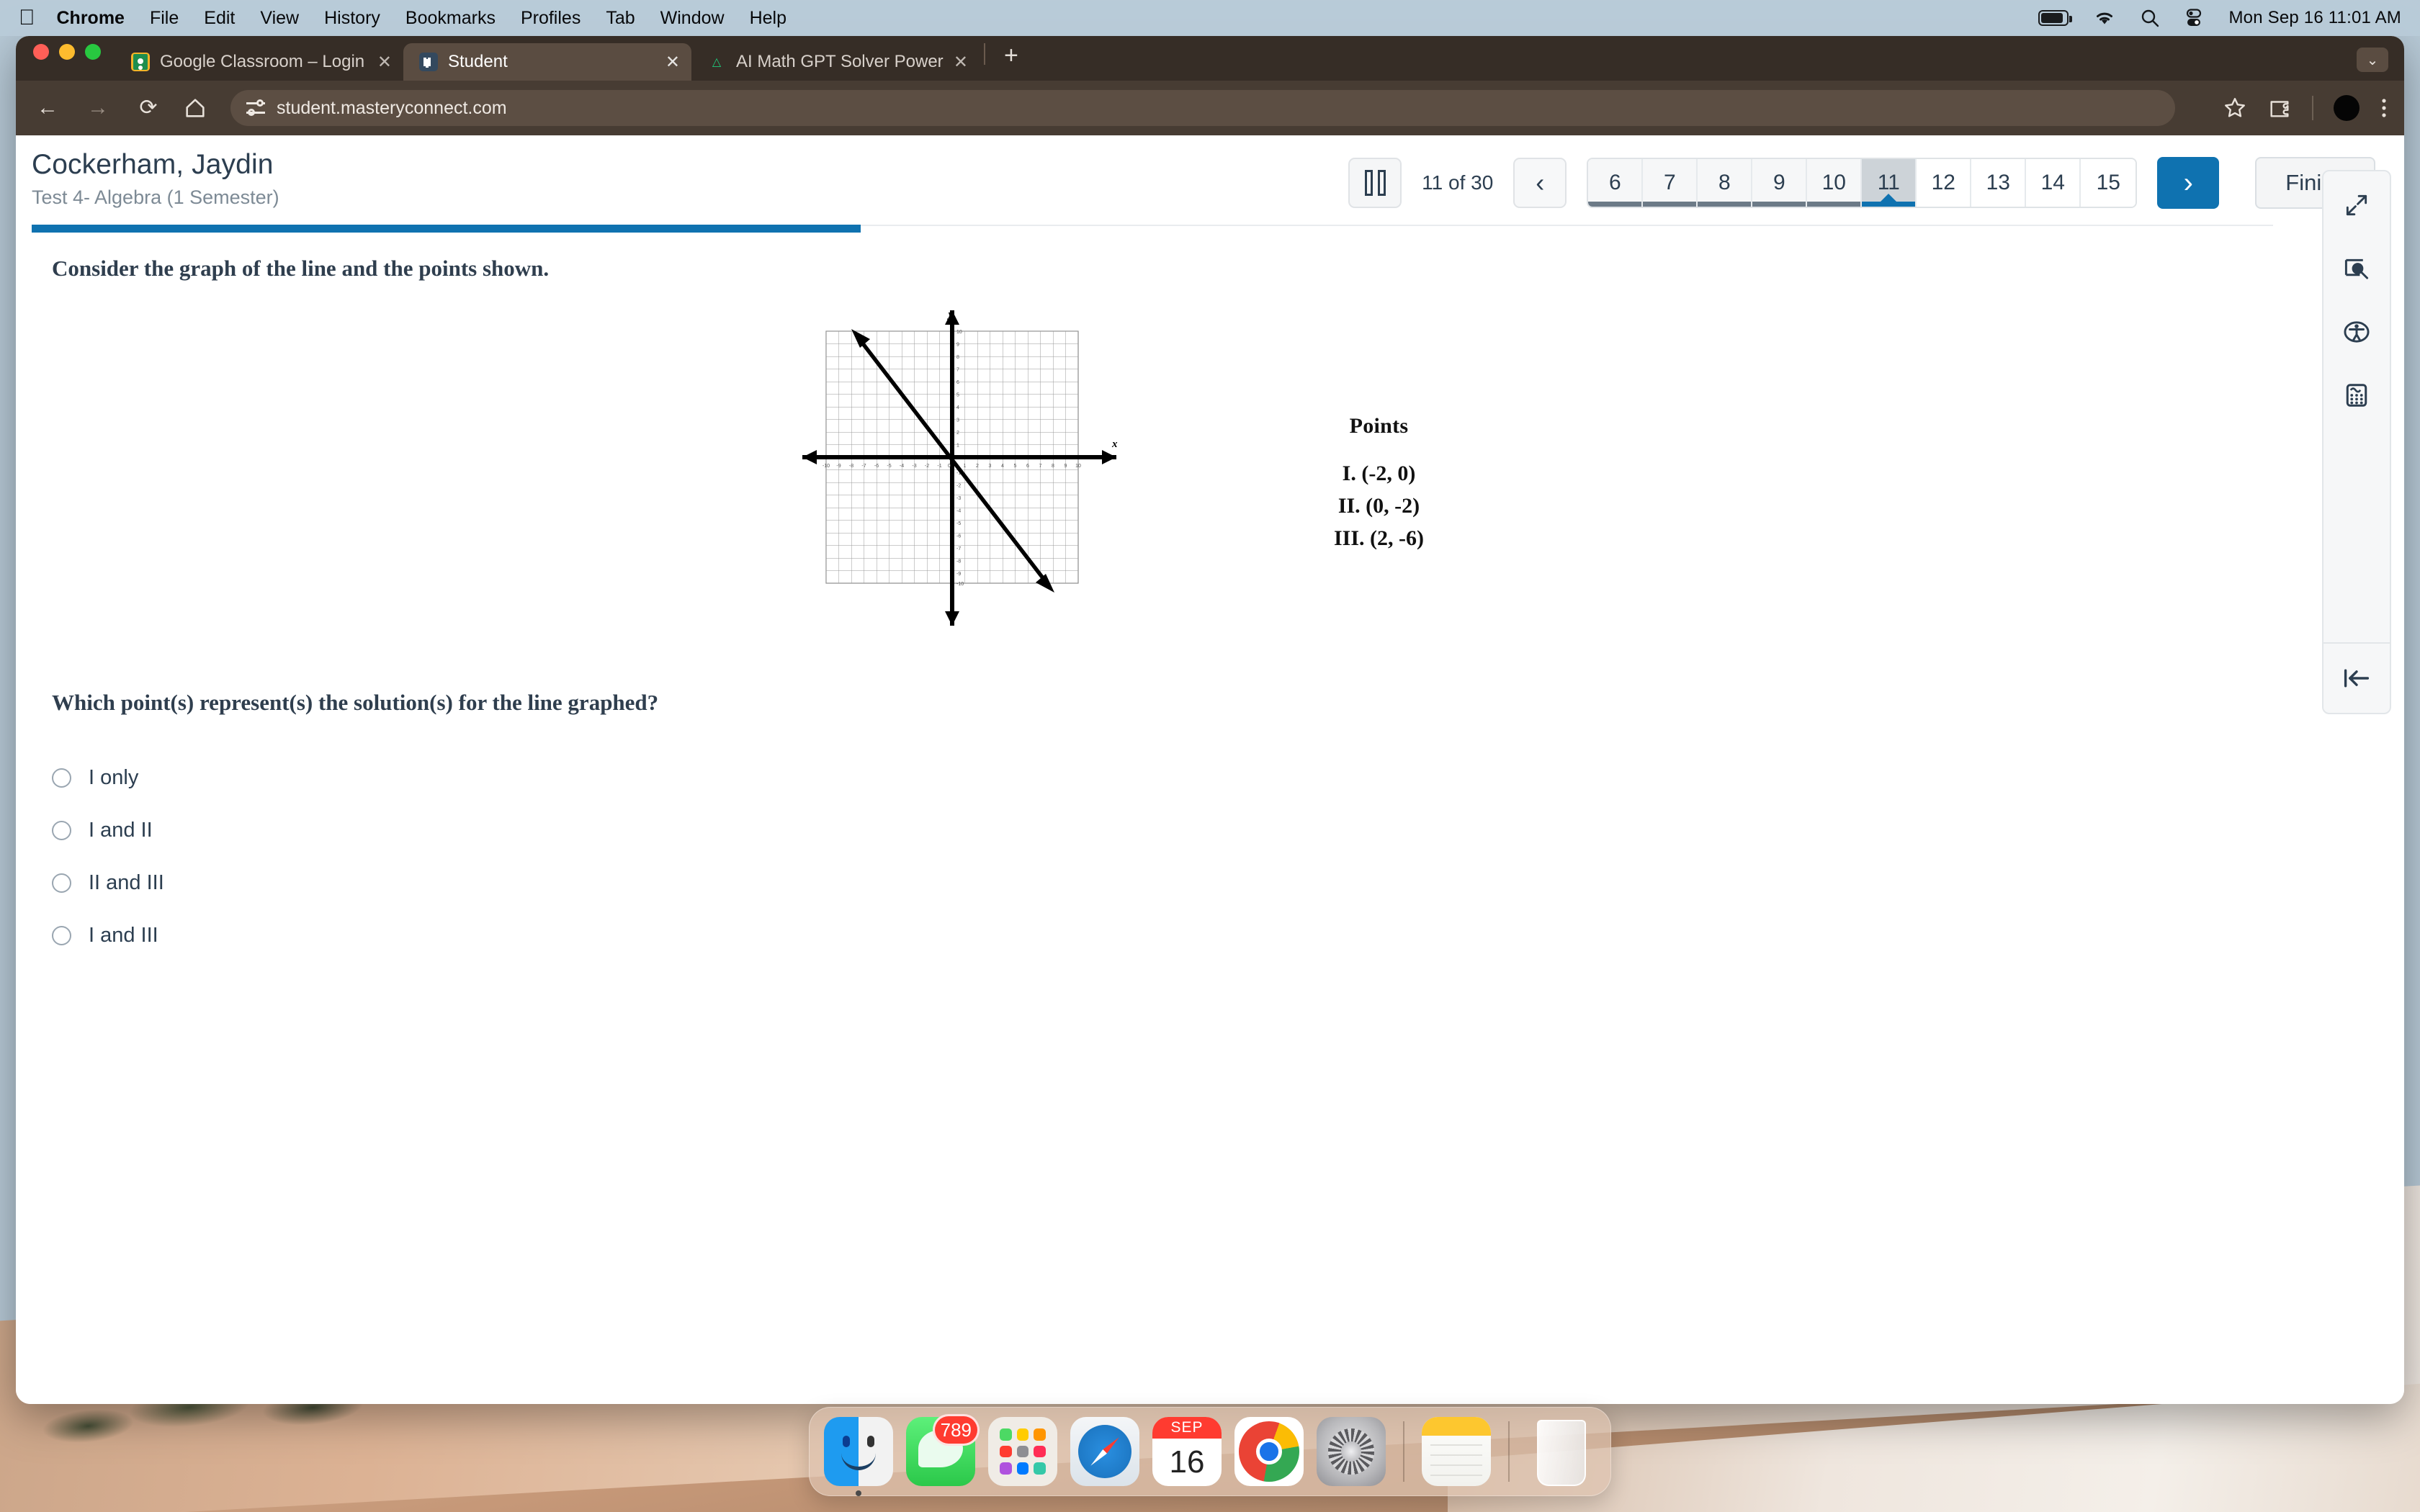 This screenshot has height=1512, width=2420. Describe the element at coordinates (2347, 108) in the screenshot. I see `avatar` at that location.